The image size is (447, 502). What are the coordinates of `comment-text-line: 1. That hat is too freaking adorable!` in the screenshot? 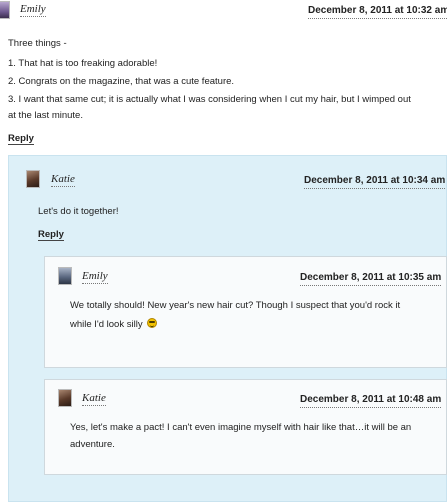 It's located at (83, 63).